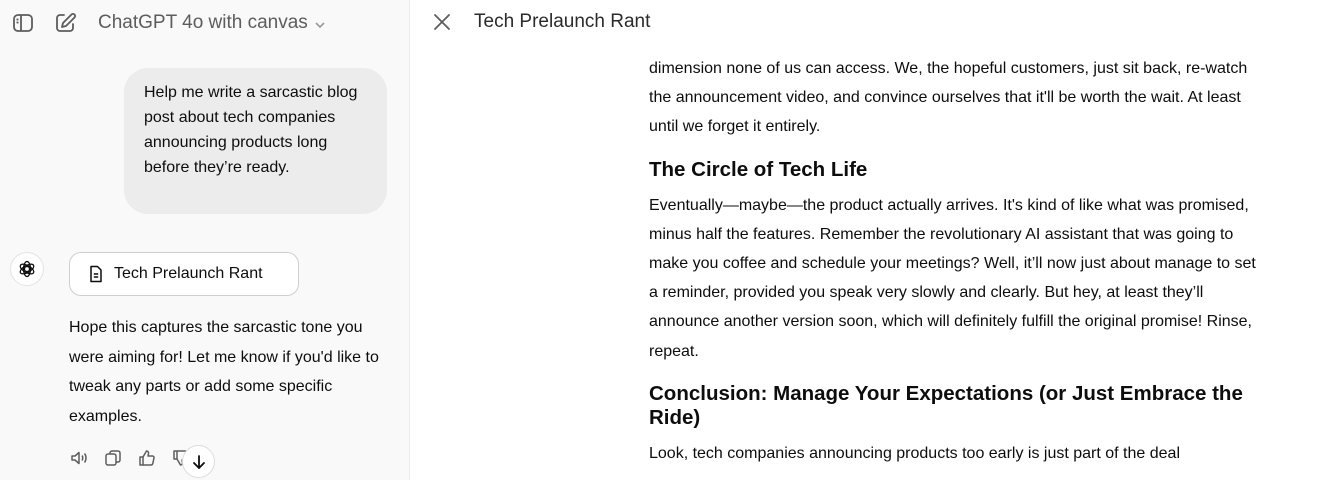 Image resolution: width=1319 pixels, height=480 pixels. I want to click on copy-icon, so click(113, 458).